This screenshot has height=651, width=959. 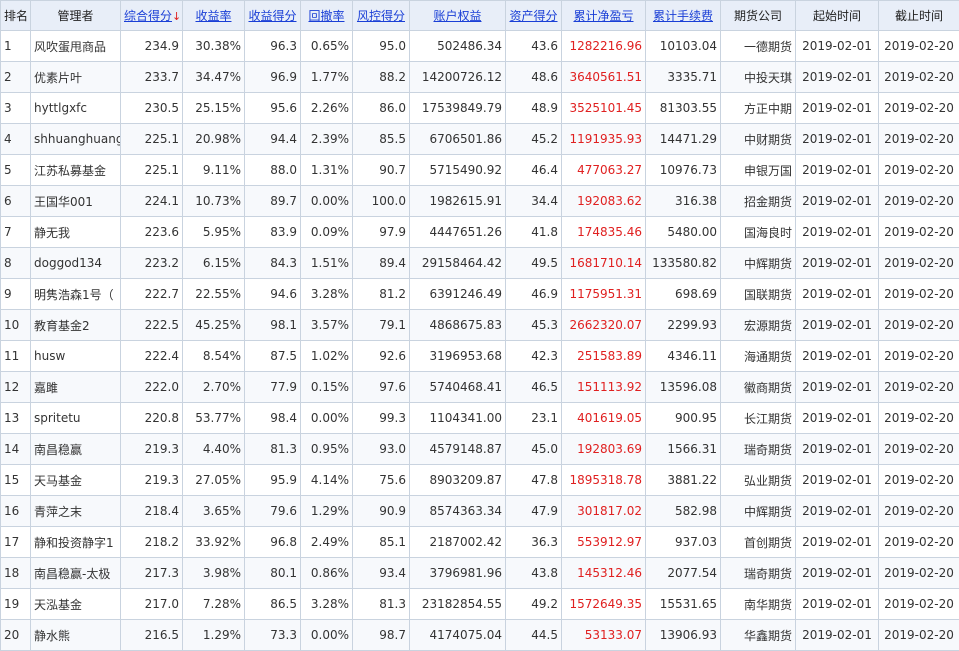 I want to click on net-profit-cell: 477063.27, so click(x=604, y=170).